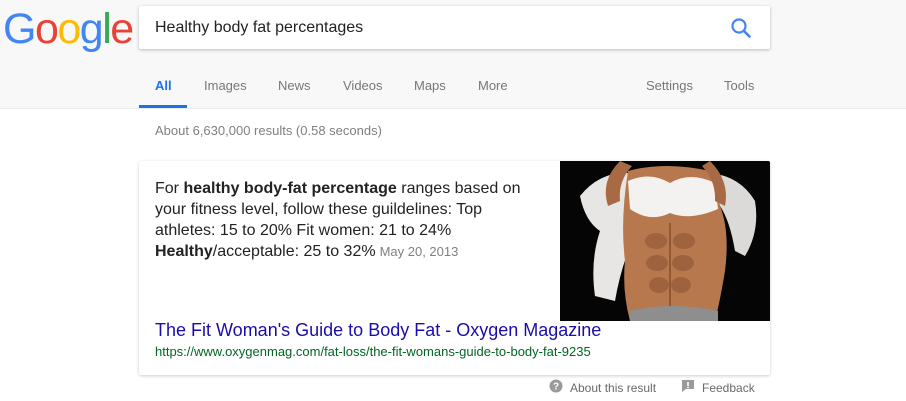 Image resolution: width=906 pixels, height=401 pixels. Describe the element at coordinates (665, 241) in the screenshot. I see `woman-abs-photo` at that location.